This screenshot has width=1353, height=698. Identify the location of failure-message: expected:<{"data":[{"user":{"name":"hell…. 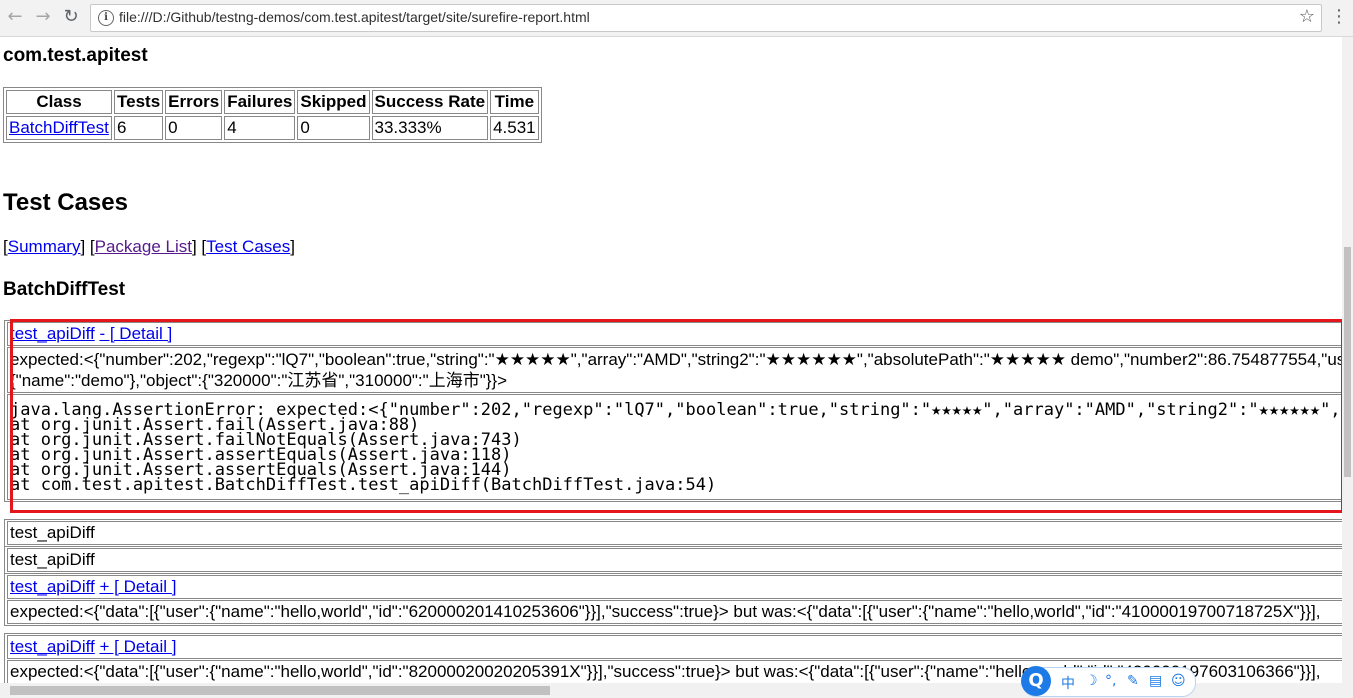
(674, 612).